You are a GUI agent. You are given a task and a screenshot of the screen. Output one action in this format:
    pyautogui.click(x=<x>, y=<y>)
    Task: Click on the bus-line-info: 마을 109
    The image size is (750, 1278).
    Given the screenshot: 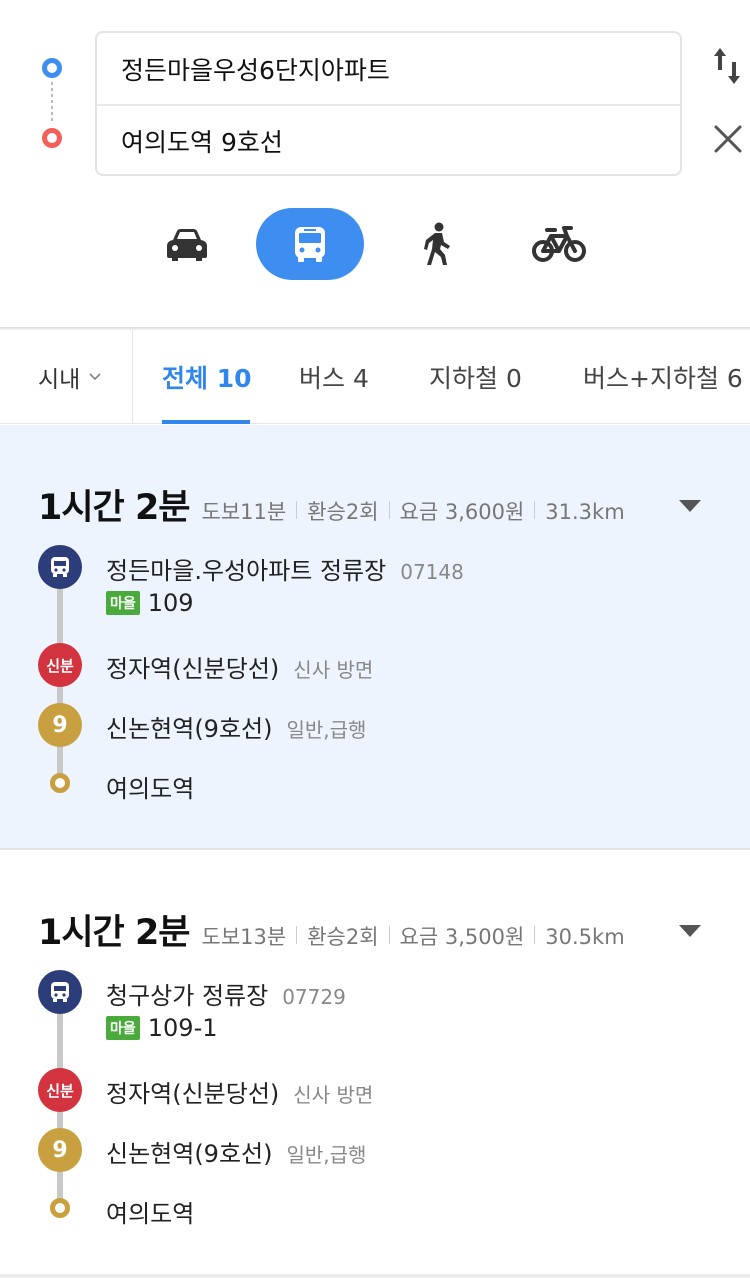 What is the action you would take?
    pyautogui.click(x=150, y=603)
    